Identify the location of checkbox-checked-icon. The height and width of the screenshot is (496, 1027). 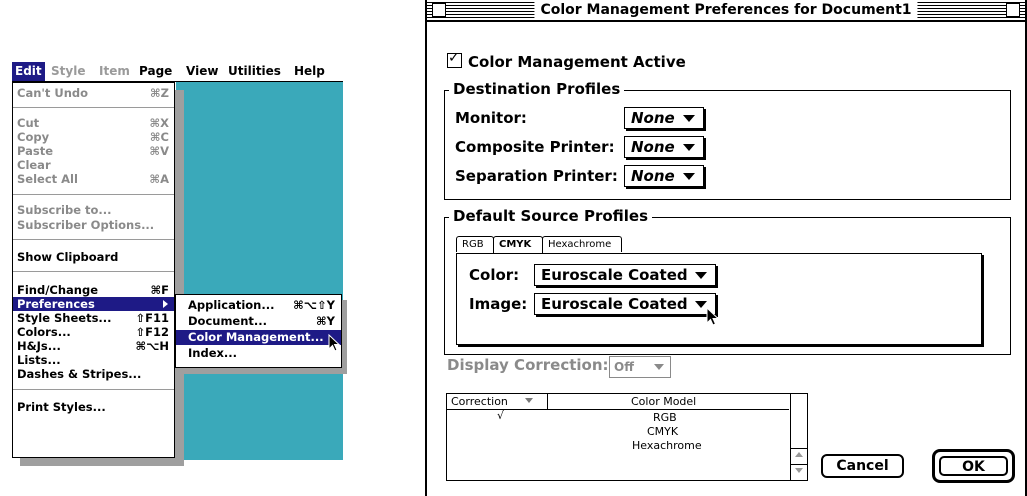
(454, 59).